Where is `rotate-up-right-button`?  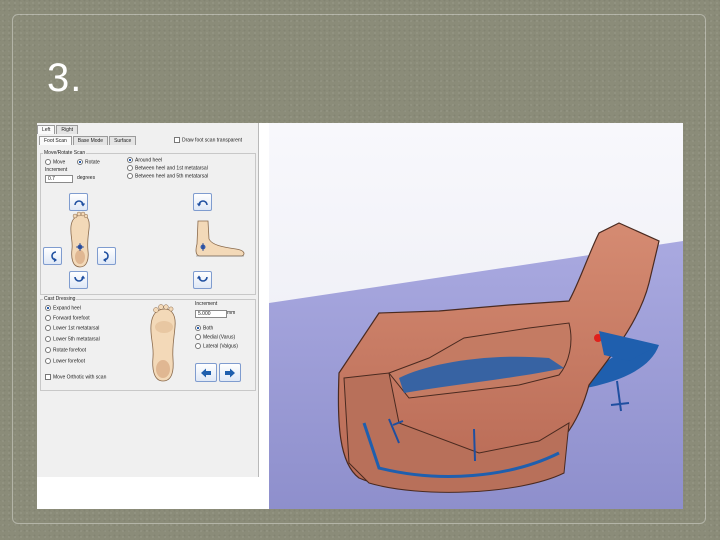
rotate-up-right-button is located at coordinates (202, 202).